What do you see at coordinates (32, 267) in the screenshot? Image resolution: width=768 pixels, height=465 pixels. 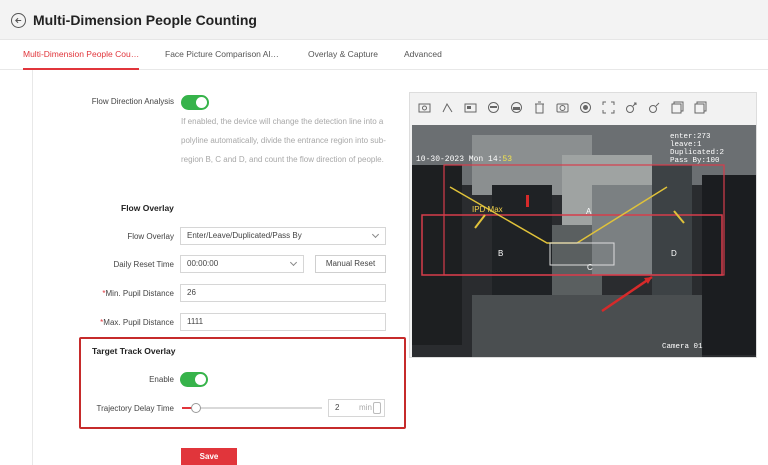 I see `divider` at bounding box center [32, 267].